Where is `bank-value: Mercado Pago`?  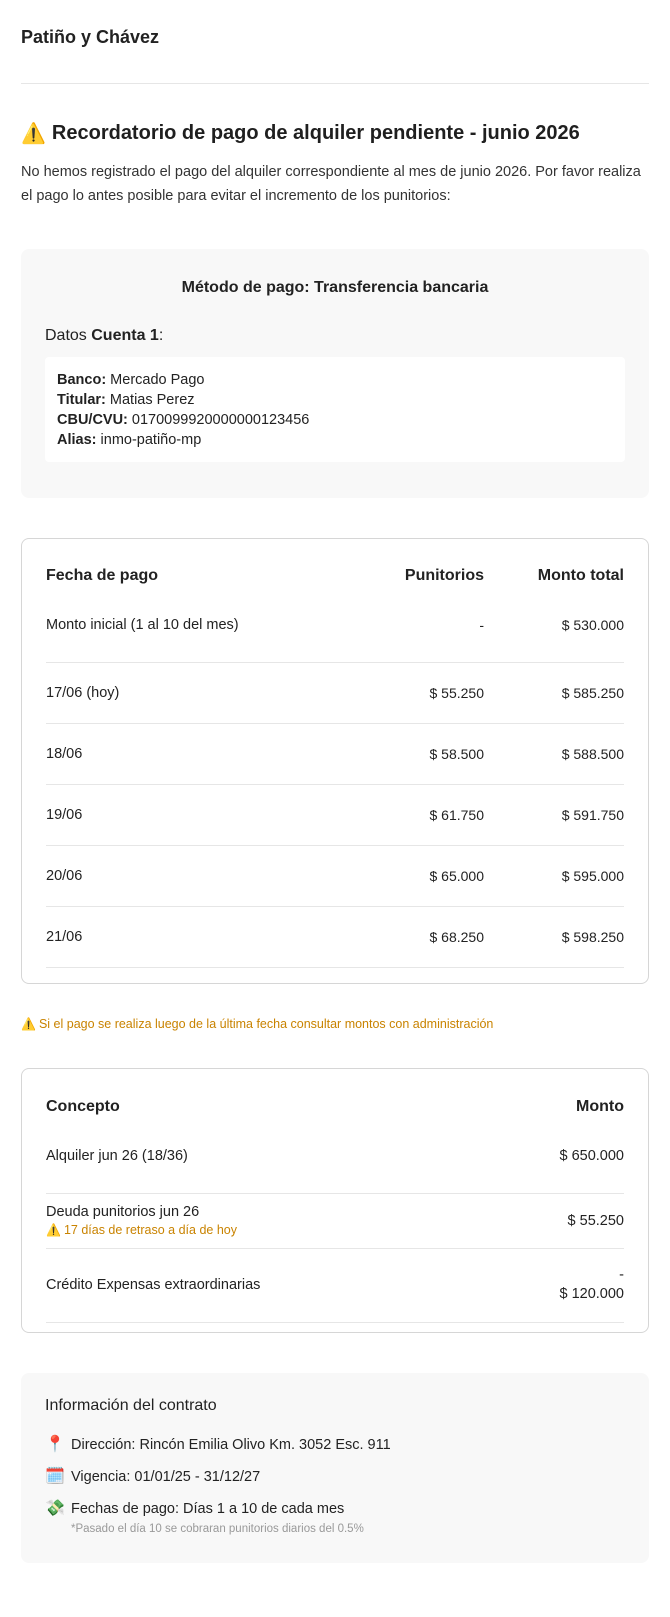 bank-value: Mercado Pago is located at coordinates (155, 380).